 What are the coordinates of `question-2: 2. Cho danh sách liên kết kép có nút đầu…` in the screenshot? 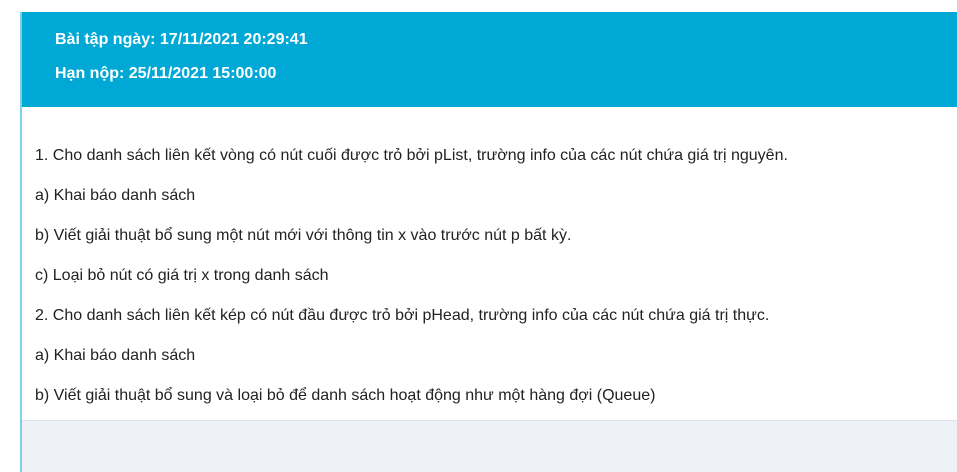 It's located at (402, 315).